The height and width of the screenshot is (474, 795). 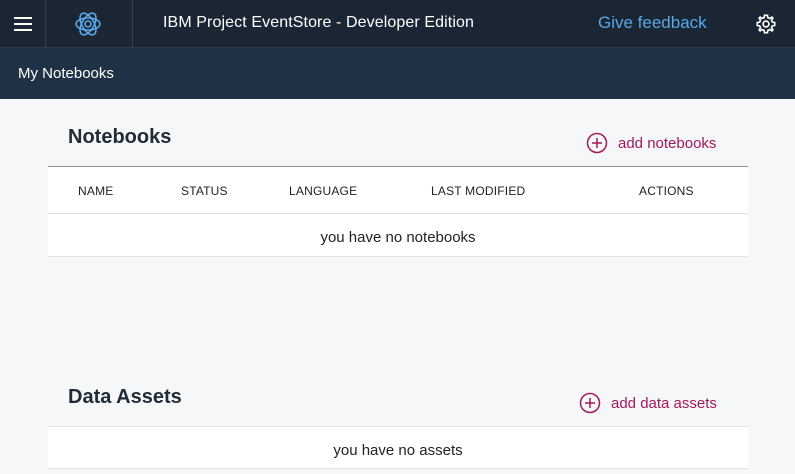 I want to click on column-header-name: NAME, so click(x=95, y=191).